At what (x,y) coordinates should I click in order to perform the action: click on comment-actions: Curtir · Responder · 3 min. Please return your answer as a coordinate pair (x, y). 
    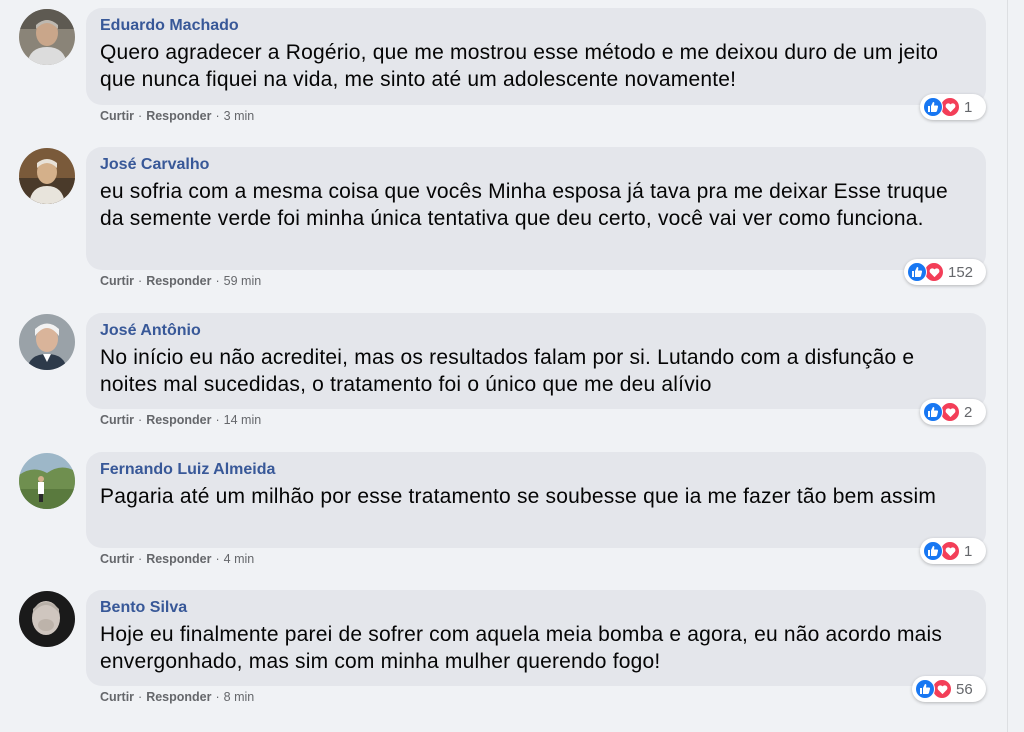
    Looking at the image, I should click on (177, 116).